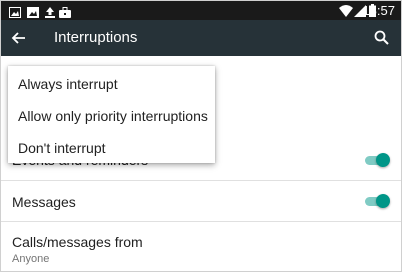  I want to click on messages-toggle, so click(377, 201).